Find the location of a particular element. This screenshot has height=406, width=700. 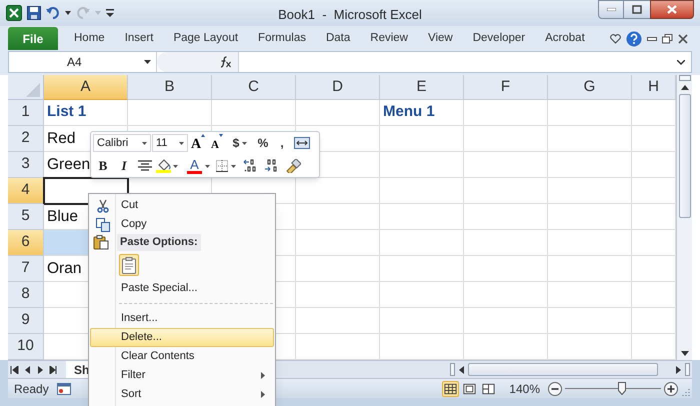

heart-icon is located at coordinates (615, 39).